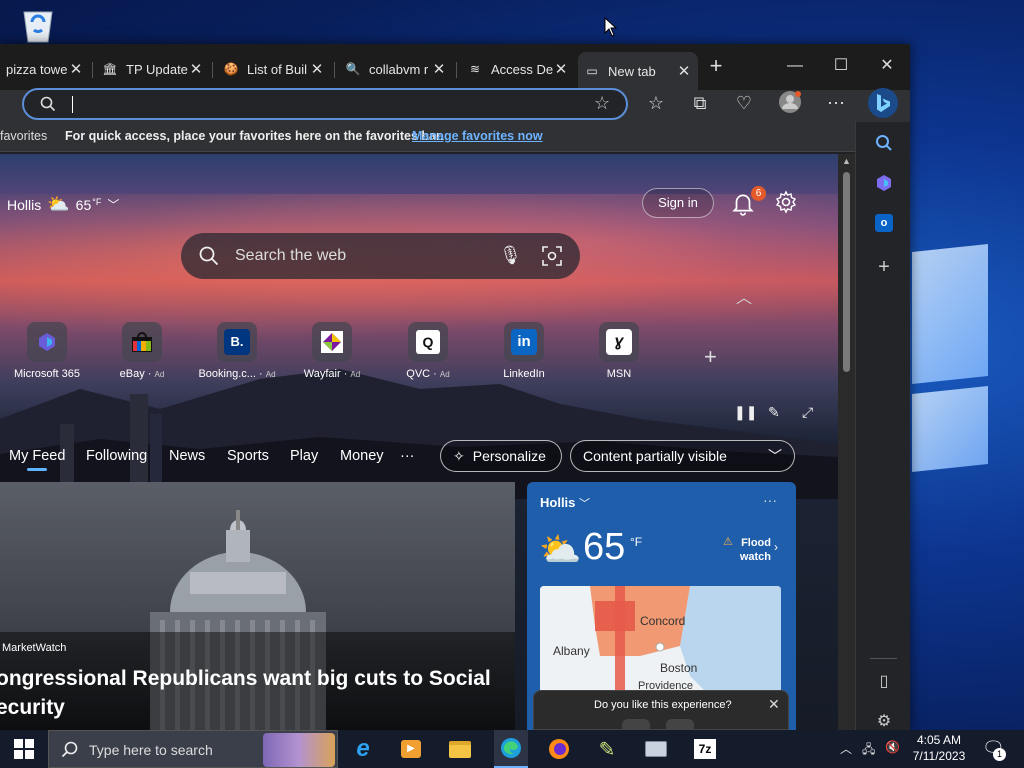 Image resolution: width=1024 pixels, height=768 pixels. Describe the element at coordinates (511, 749) in the screenshot. I see `edge-taskbar-icon` at that location.